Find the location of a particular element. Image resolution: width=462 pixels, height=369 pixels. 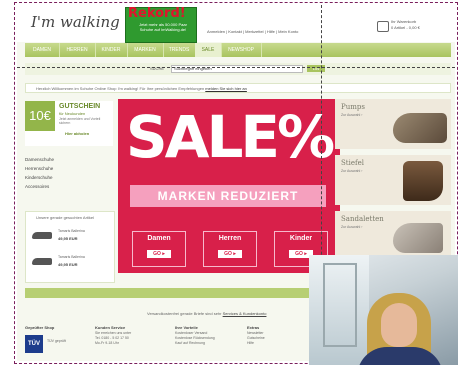

promo-heading: Rekord! is located at coordinates (157, 13).